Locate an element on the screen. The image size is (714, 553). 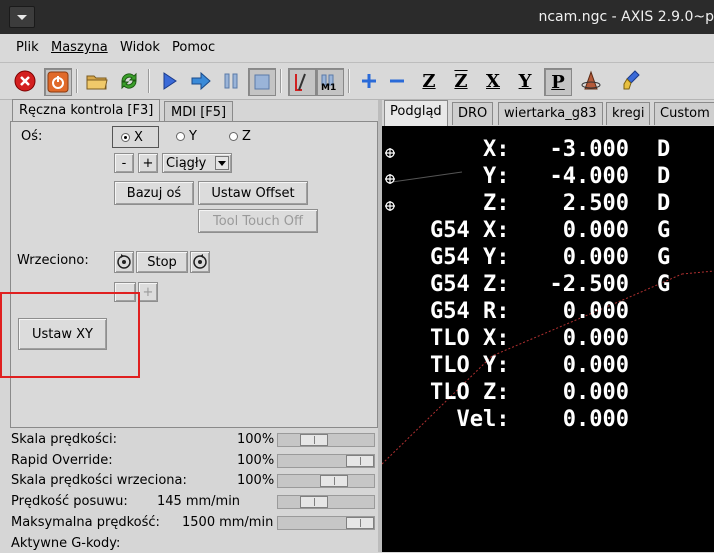
spindle-stop-button: Stop is located at coordinates (162, 262).